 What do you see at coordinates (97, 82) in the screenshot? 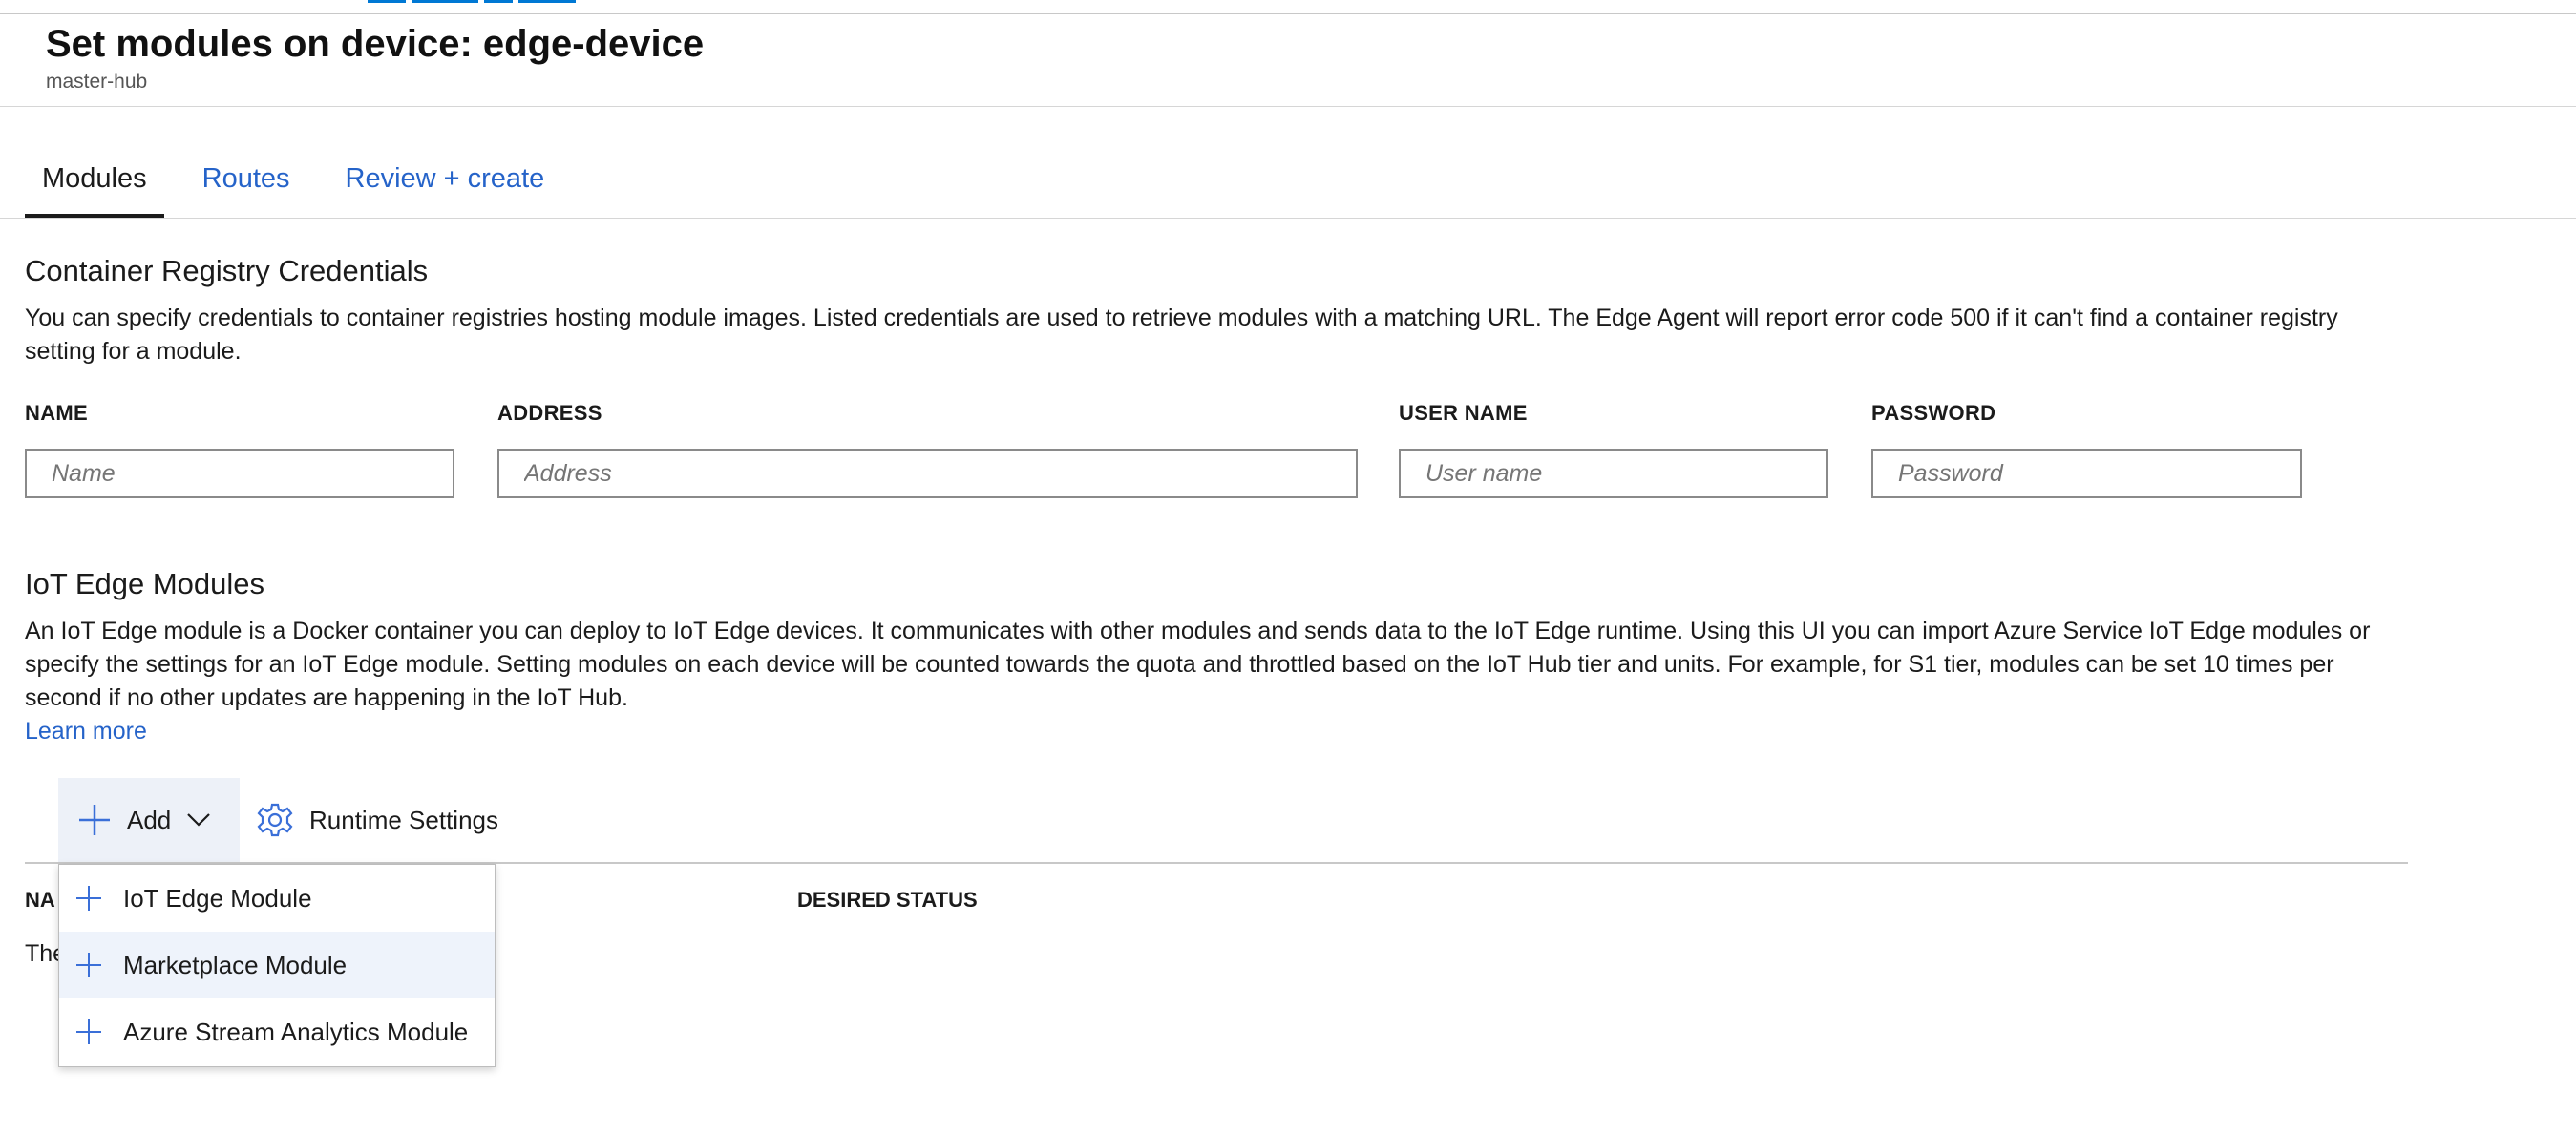
I see `page-subtitle: master-hub` at bounding box center [97, 82].